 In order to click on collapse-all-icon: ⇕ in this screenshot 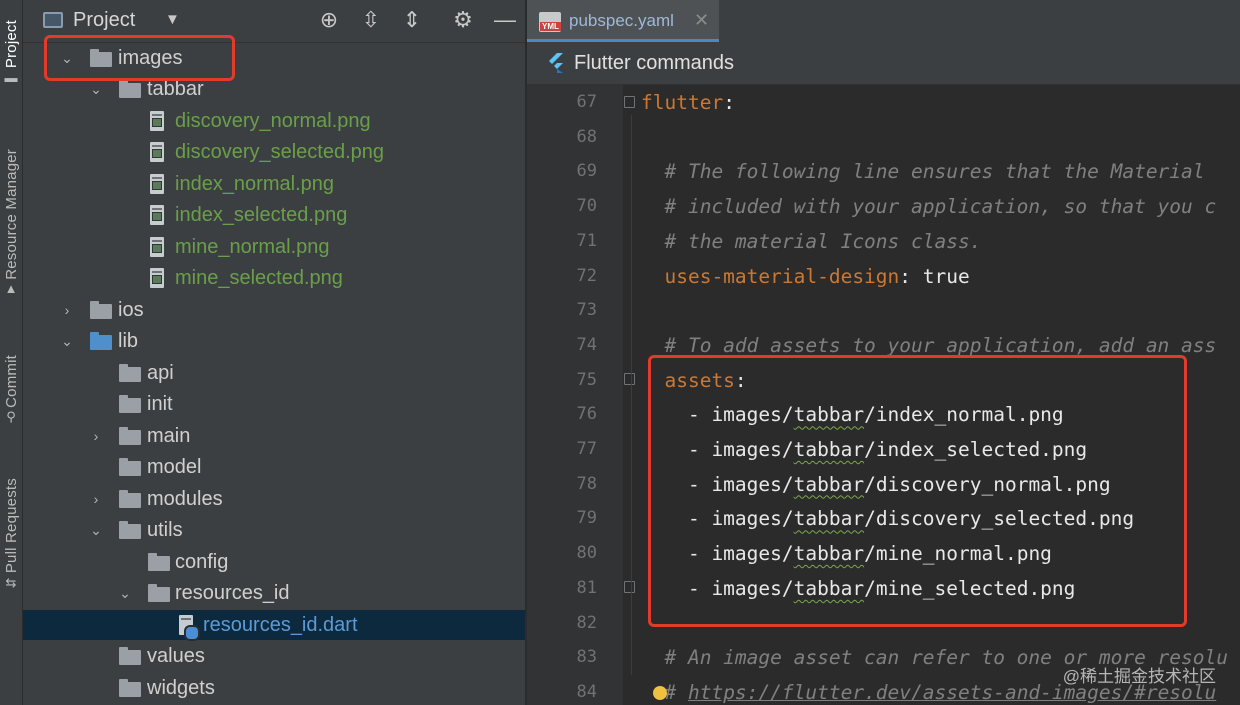, I will do `click(412, 20)`.